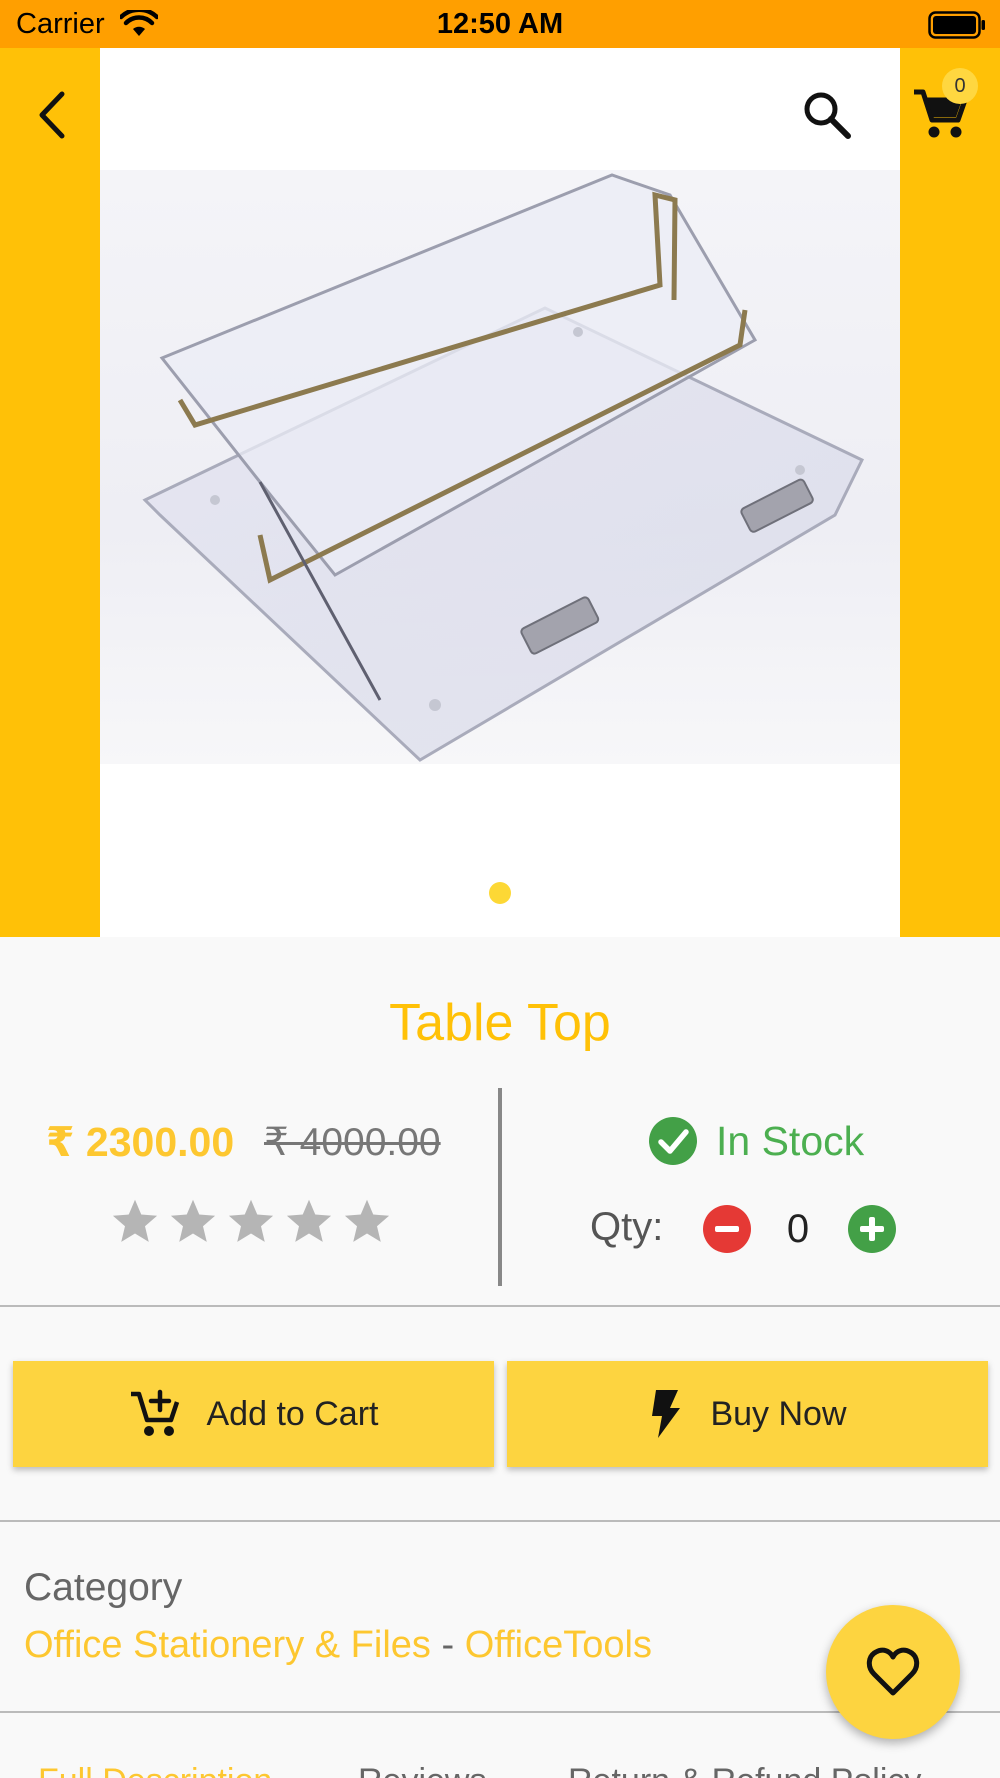 The image size is (1000, 1778). I want to click on qty-decrement-button, so click(727, 1229).